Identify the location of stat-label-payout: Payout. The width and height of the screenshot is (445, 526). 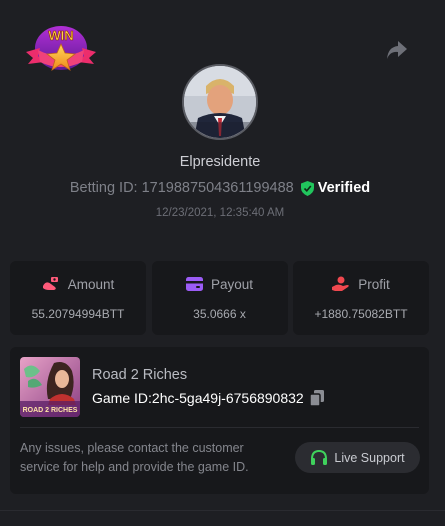
(232, 284).